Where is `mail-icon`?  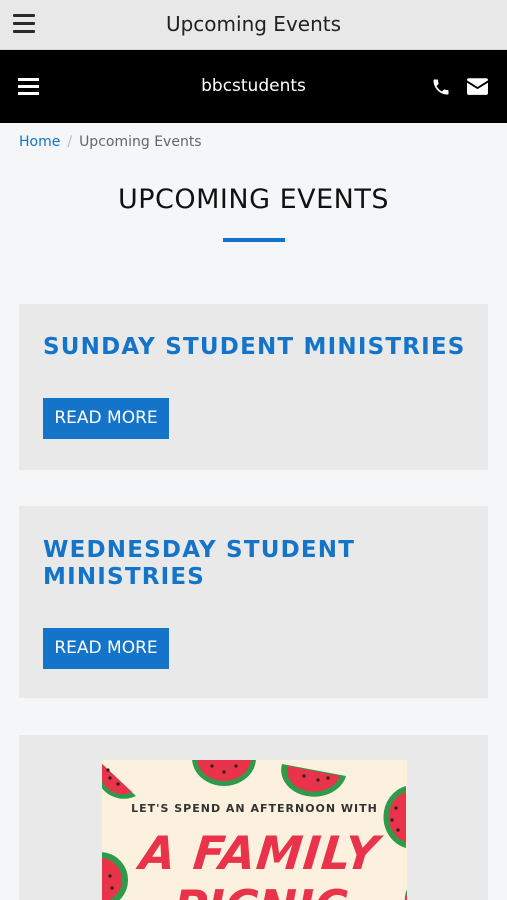 mail-icon is located at coordinates (477, 86).